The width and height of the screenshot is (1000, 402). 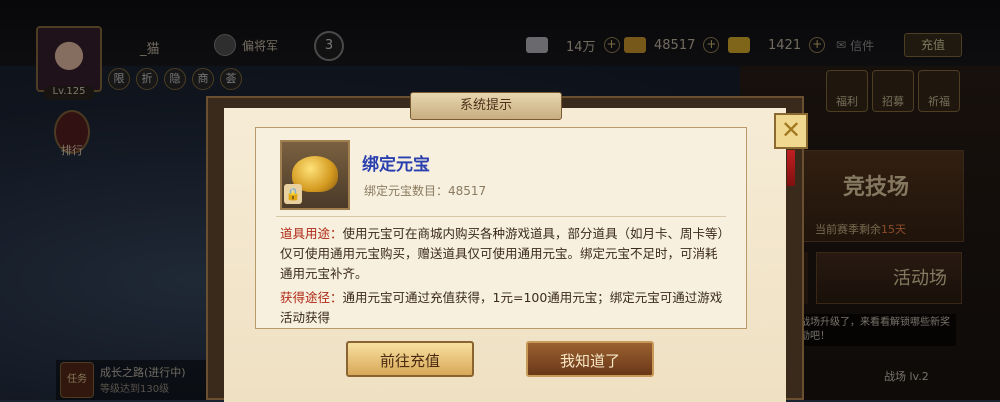 What do you see at coordinates (791, 168) in the screenshot?
I see `tassel-ornament` at bounding box center [791, 168].